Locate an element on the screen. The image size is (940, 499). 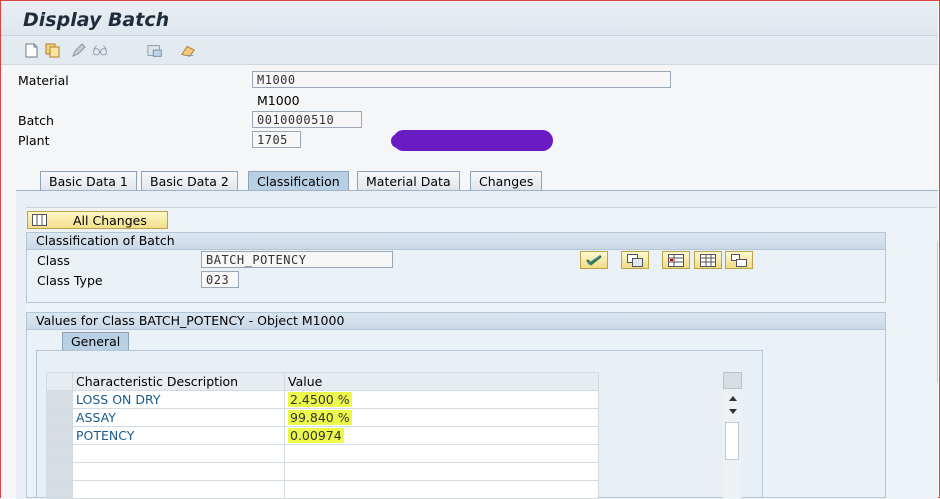
table-grid-icon is located at coordinates (708, 260).